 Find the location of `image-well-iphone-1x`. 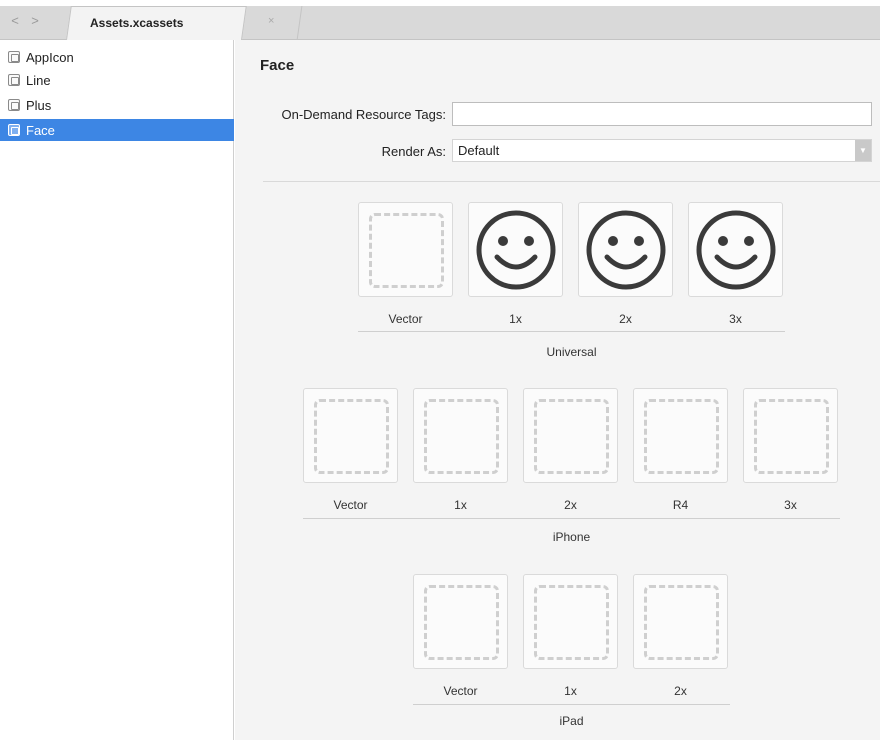

image-well-iphone-1x is located at coordinates (460, 435).